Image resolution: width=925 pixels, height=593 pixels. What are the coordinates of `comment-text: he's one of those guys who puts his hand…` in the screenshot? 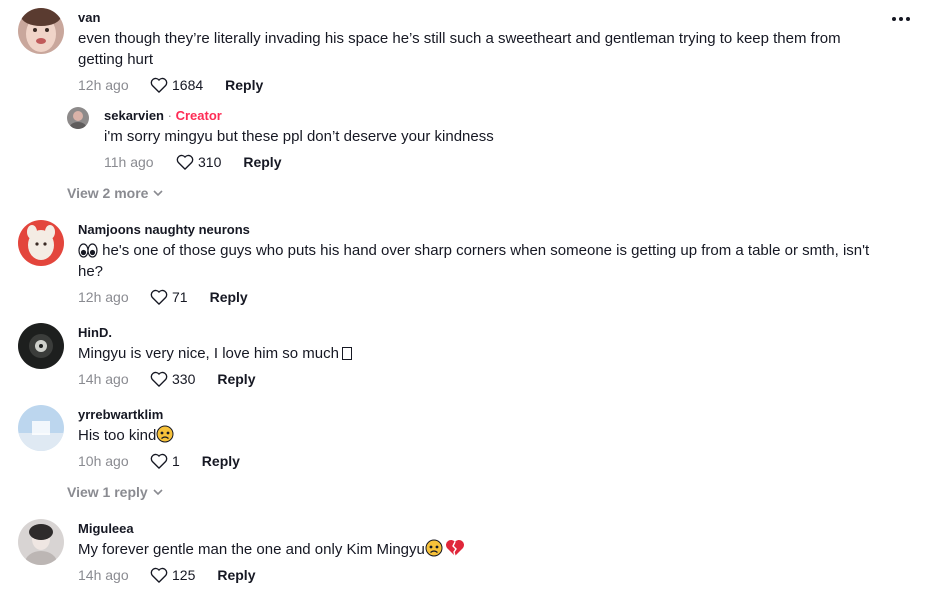 It's located at (478, 261).